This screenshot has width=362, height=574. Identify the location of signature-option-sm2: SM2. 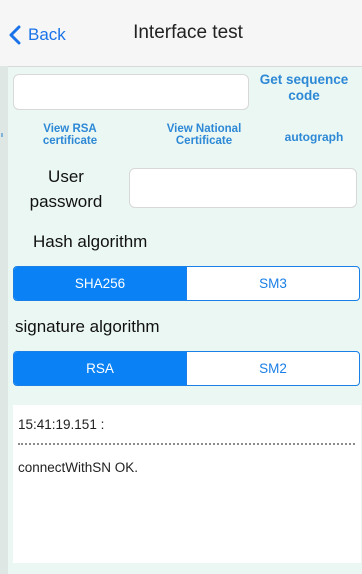
(272, 368).